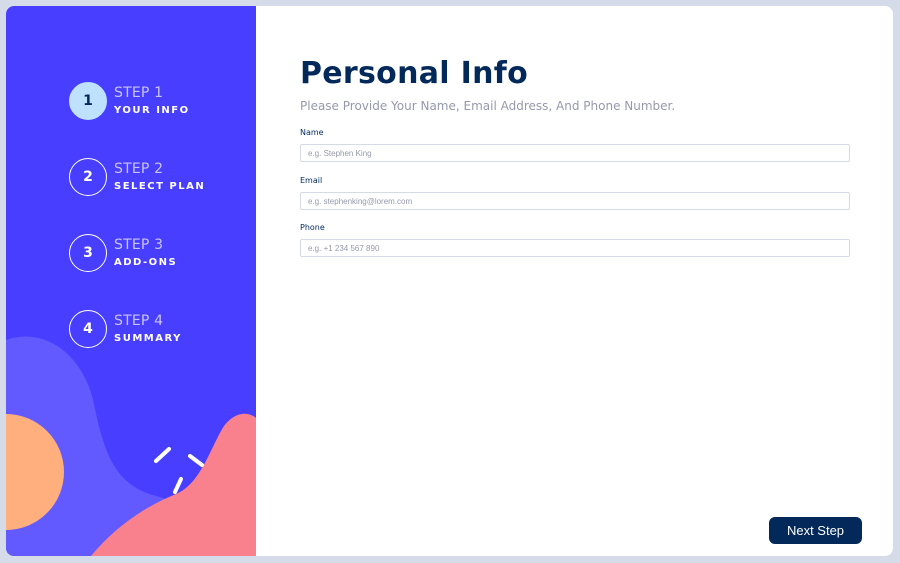  Describe the element at coordinates (88, 177) in the screenshot. I see `step-number: 2` at that location.